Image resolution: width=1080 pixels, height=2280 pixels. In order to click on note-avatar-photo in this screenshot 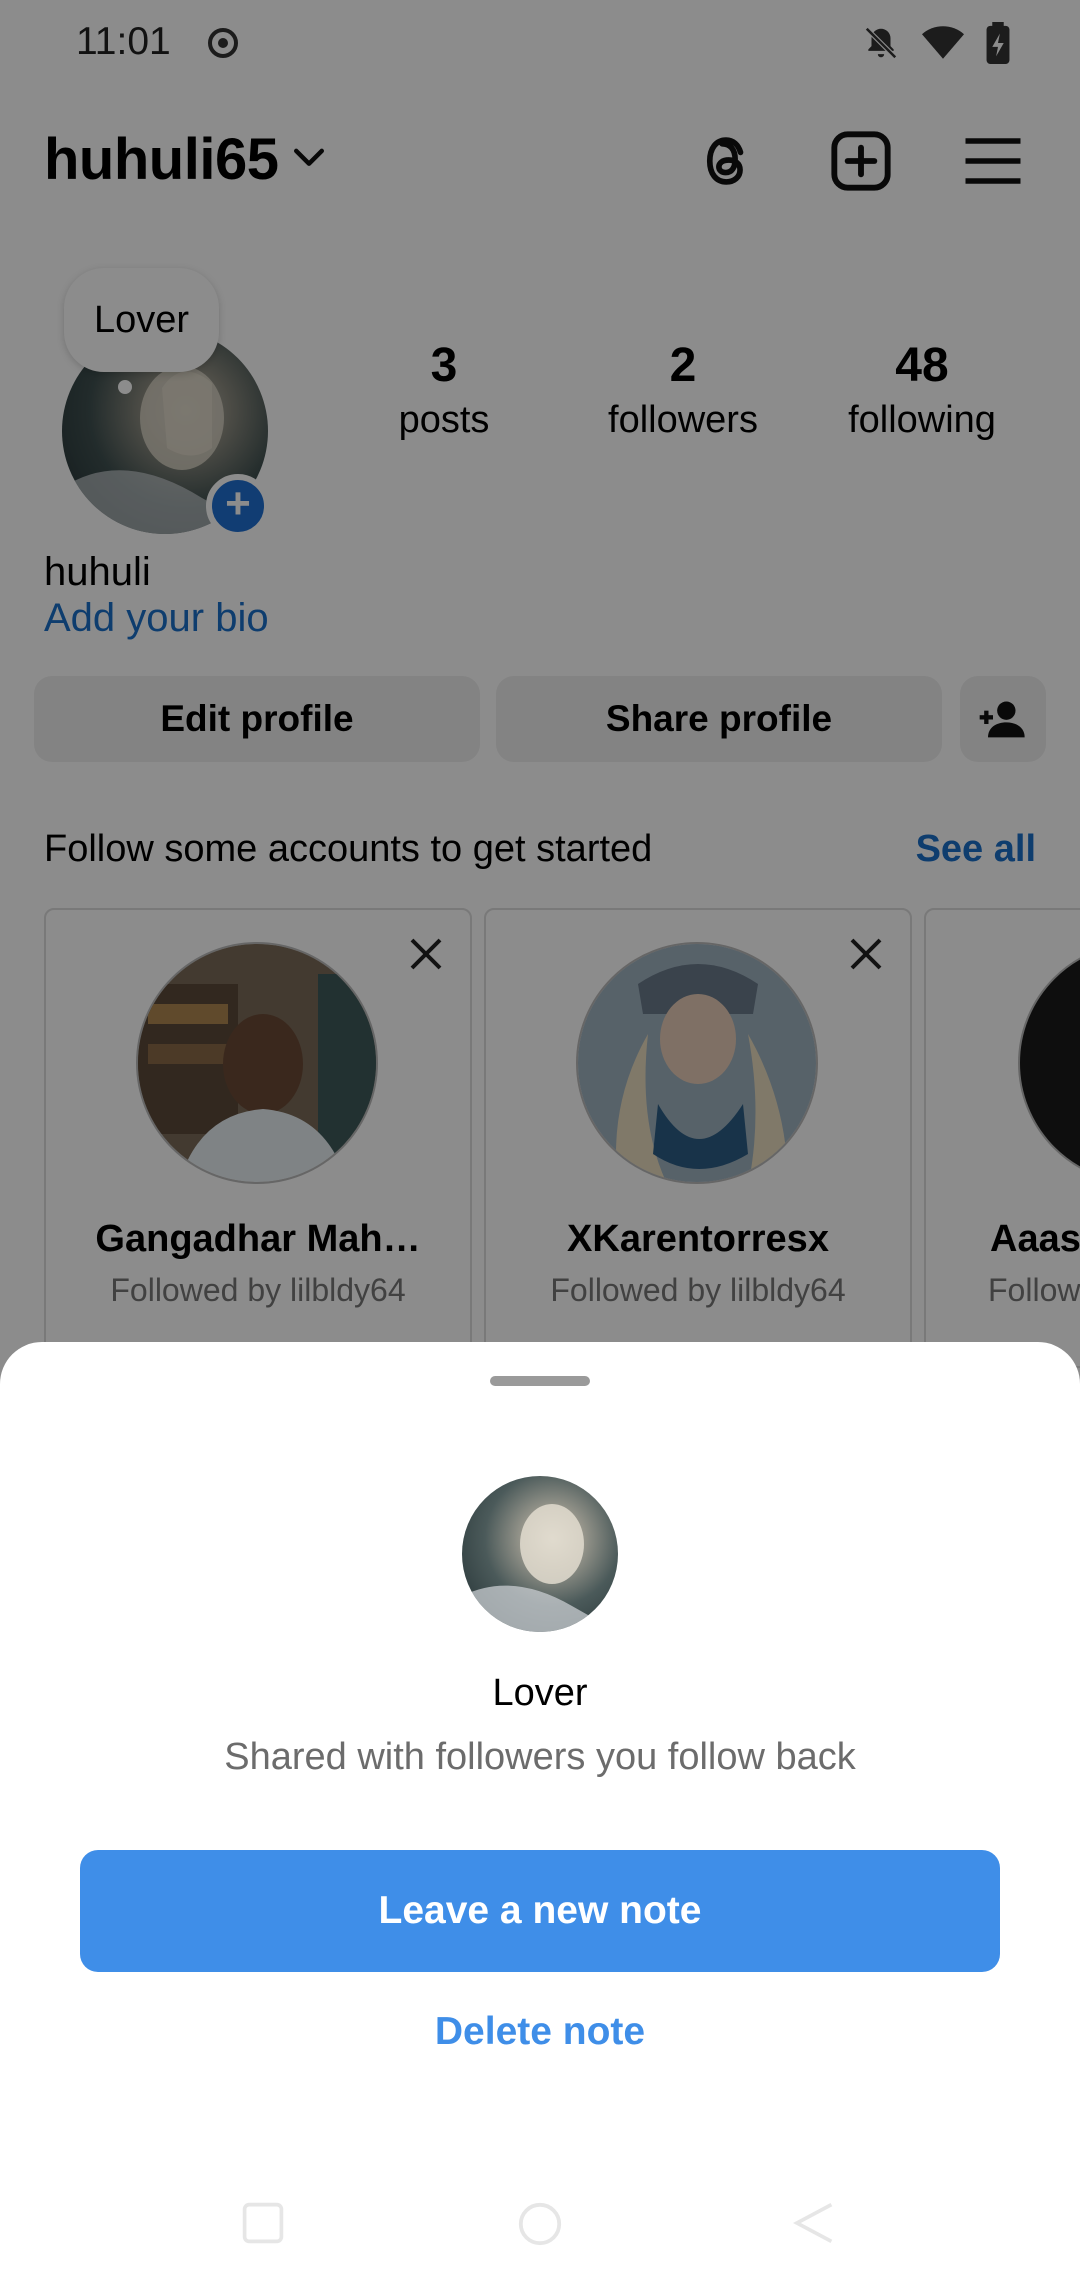, I will do `click(540, 1568)`.